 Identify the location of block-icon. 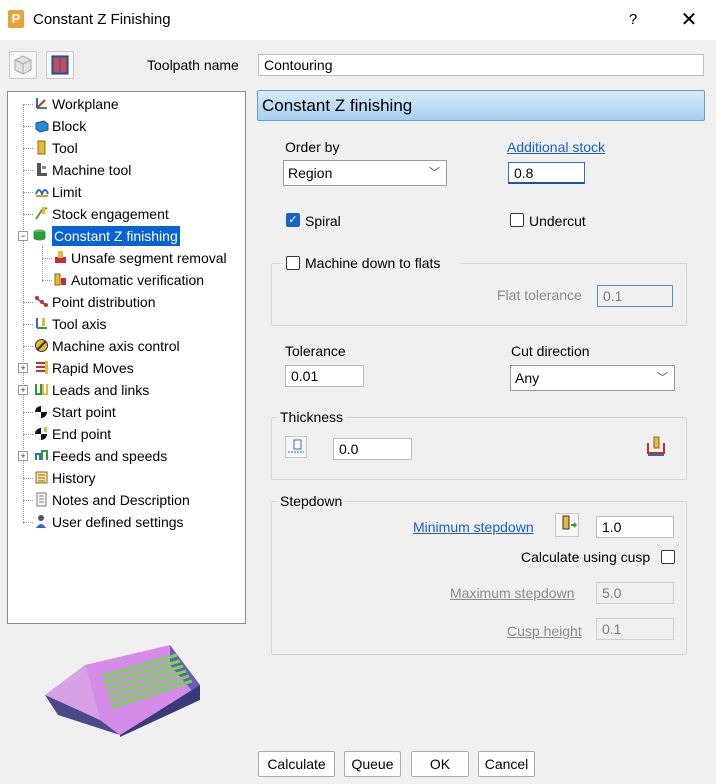
(42, 126).